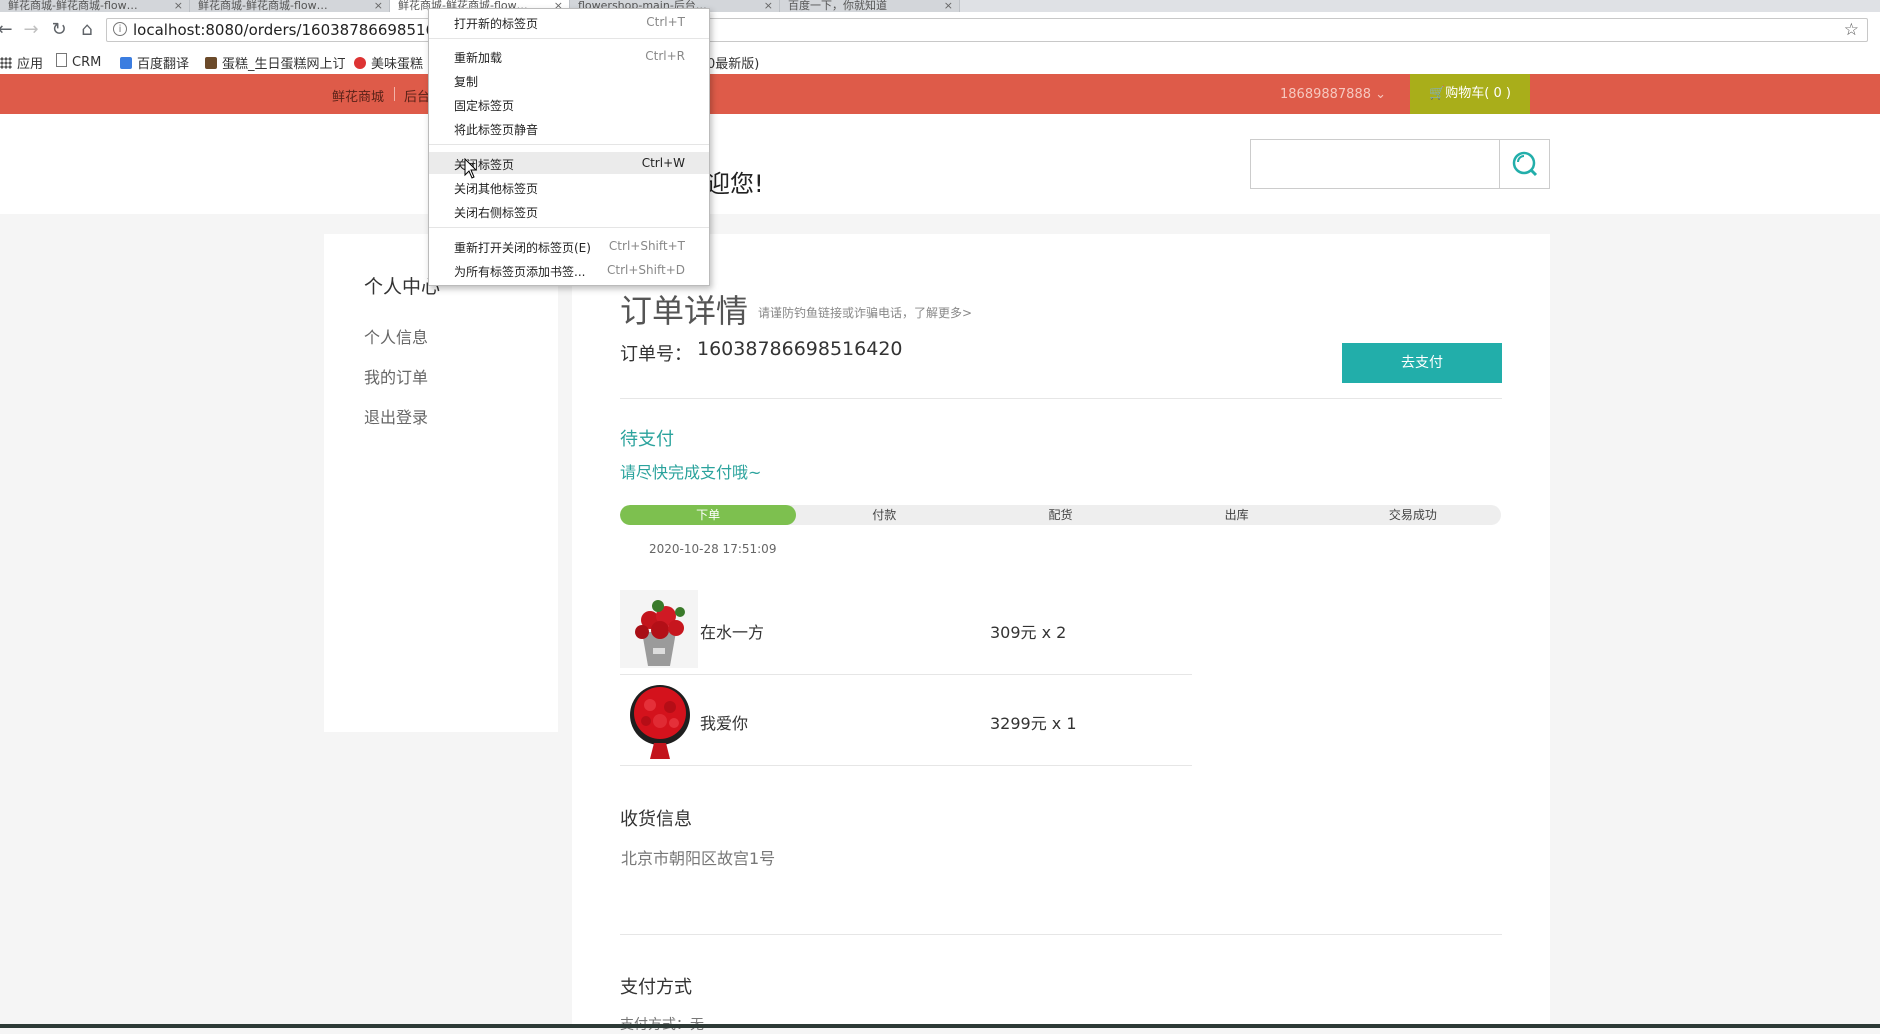 The width and height of the screenshot is (1880, 1034). I want to click on order-item-row: 我爱你 3299元 x 1, so click(906, 721).